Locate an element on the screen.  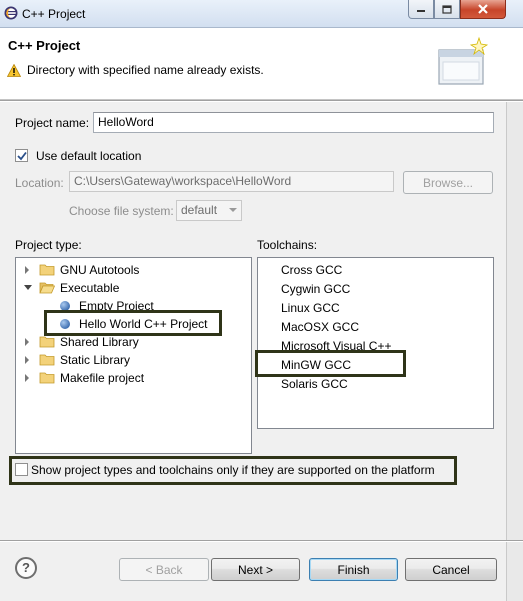
collapse-arrow-icon is located at coordinates (28, 287).